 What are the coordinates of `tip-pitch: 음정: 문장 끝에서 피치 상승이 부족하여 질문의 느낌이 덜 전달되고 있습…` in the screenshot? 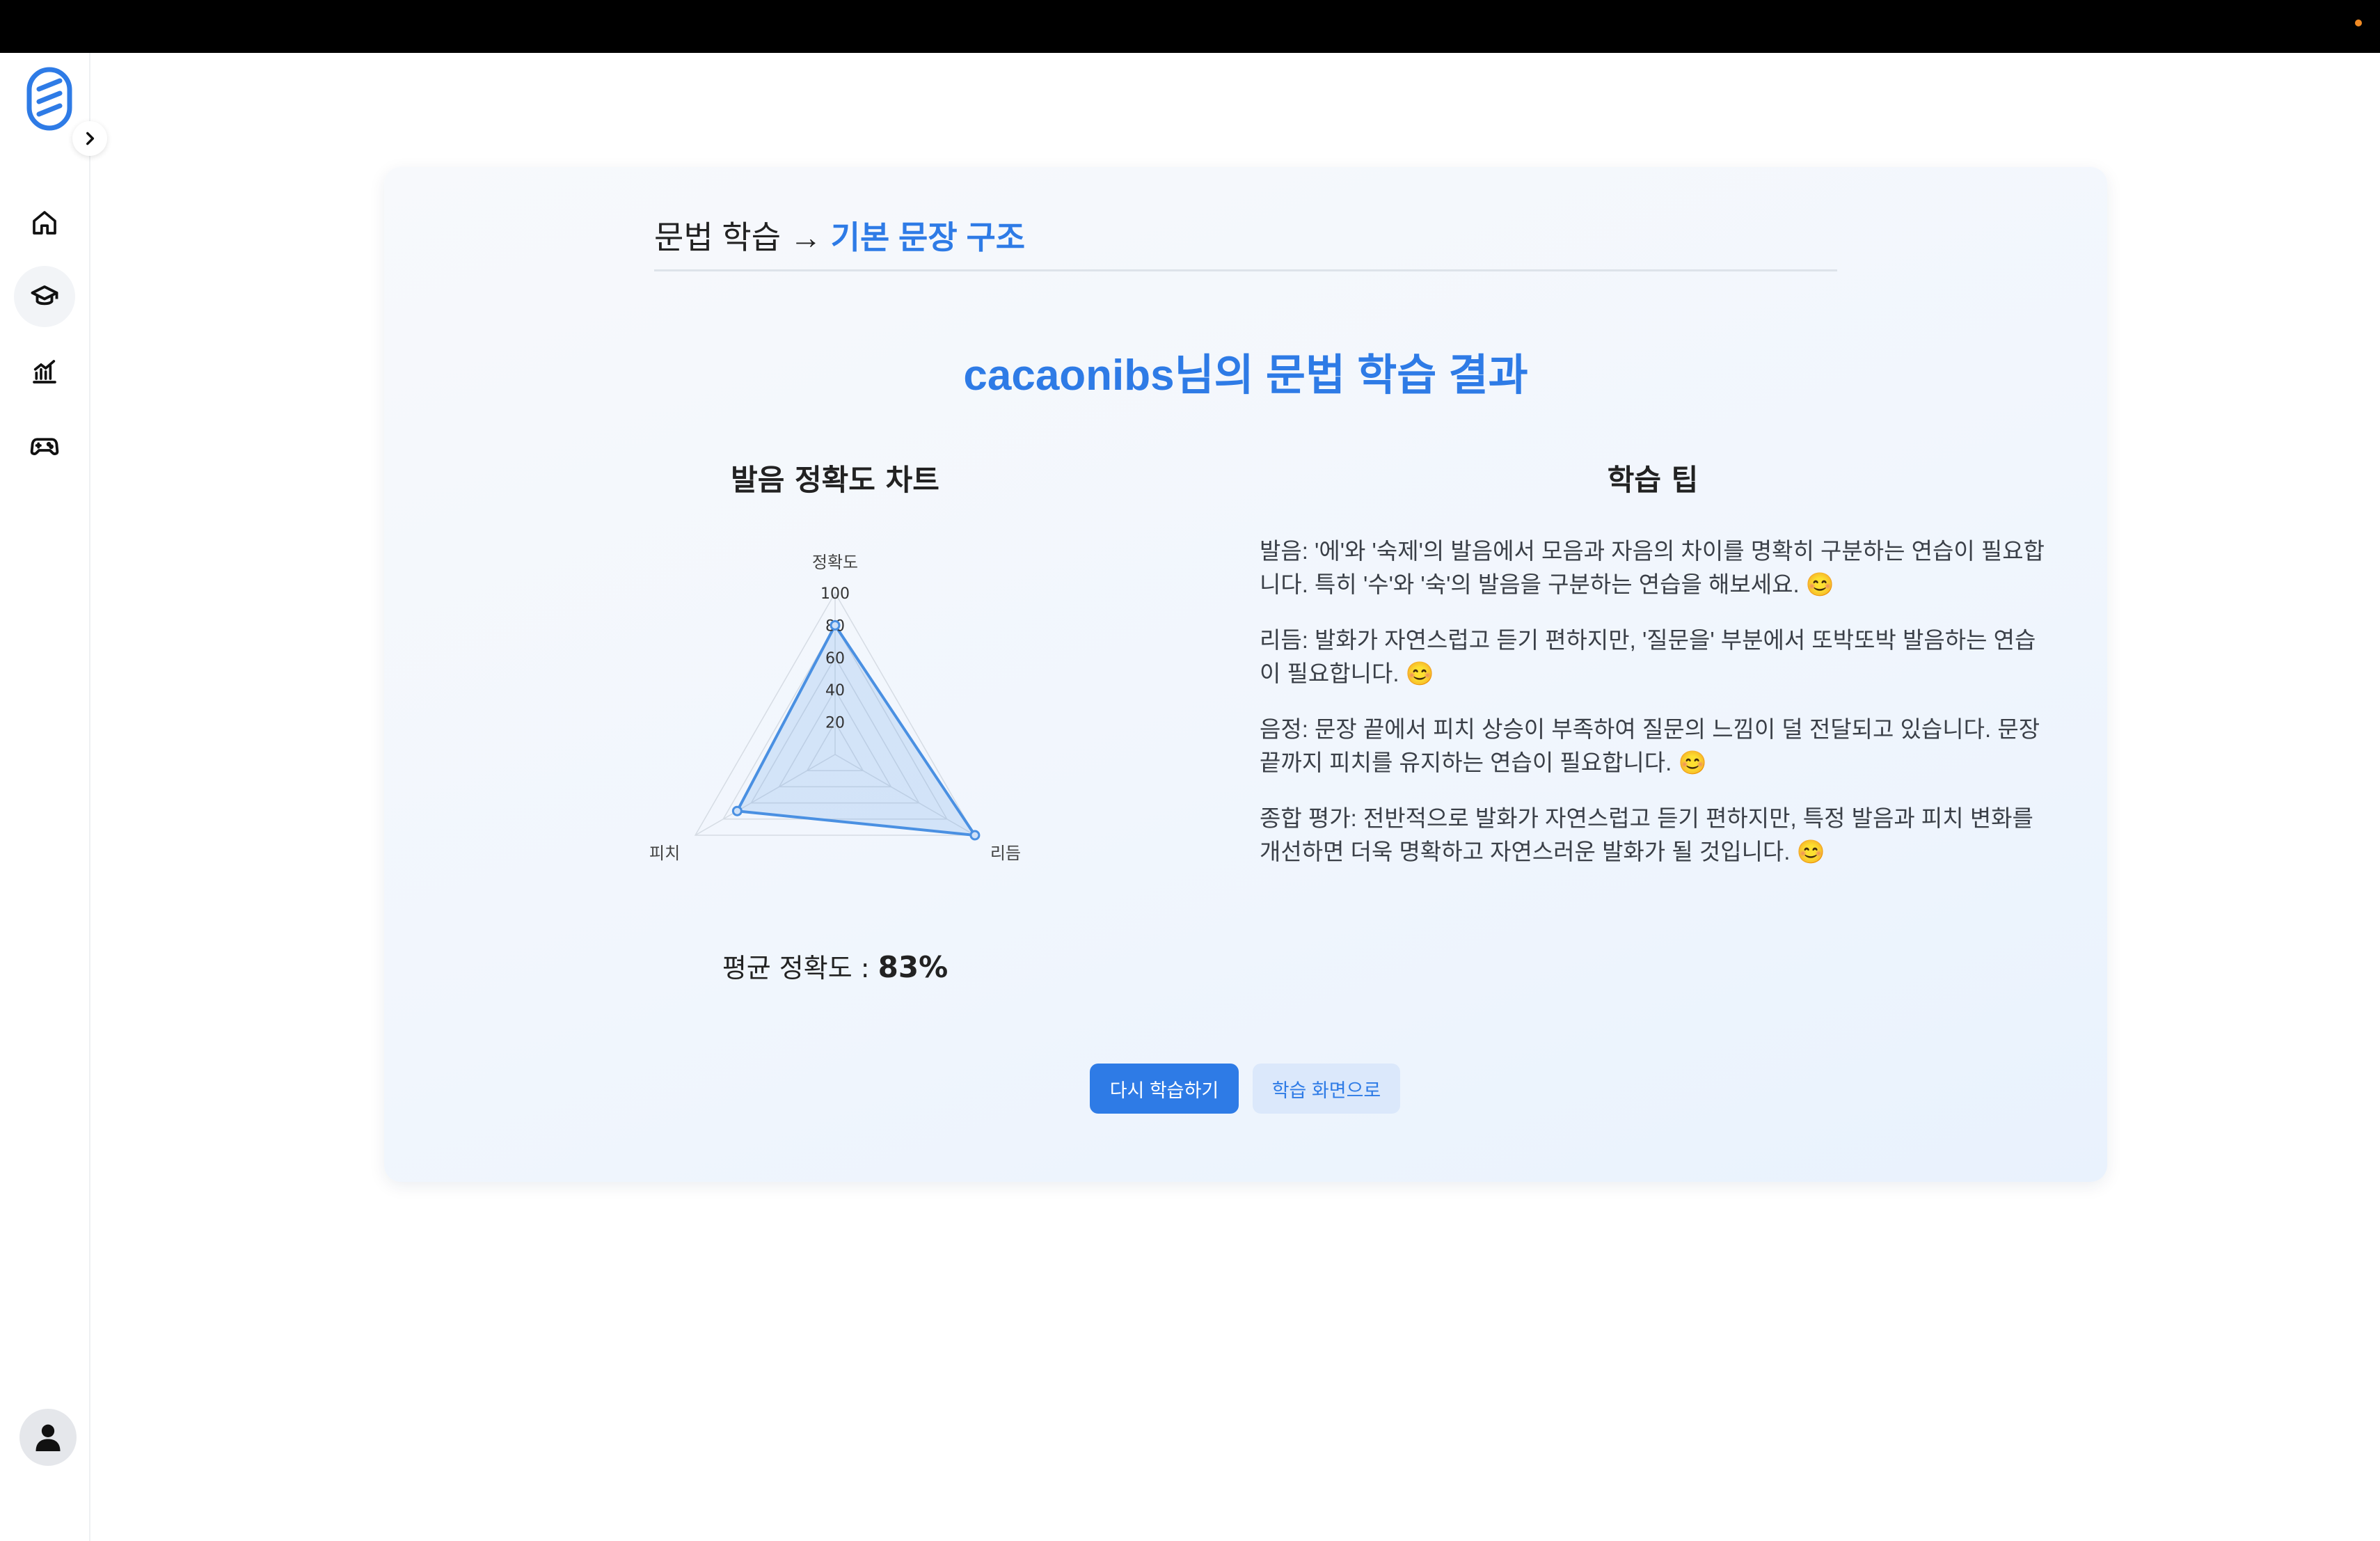 It's located at (1650, 745).